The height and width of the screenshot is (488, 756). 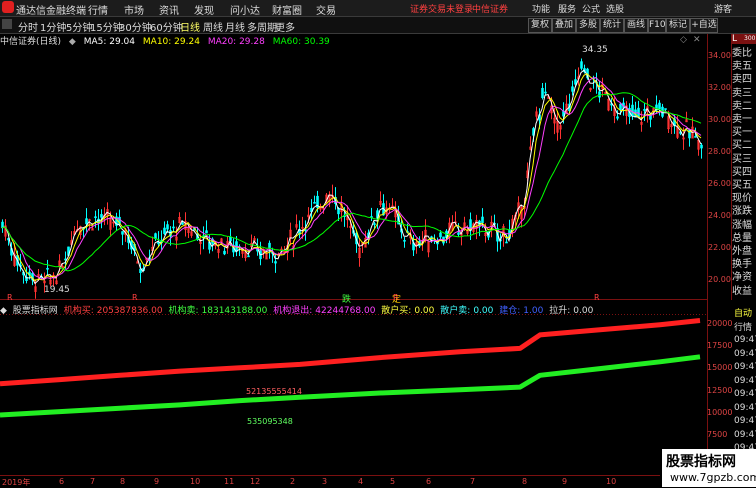 What do you see at coordinates (350, 386) in the screenshot?
I see `inst-sell-line` at bounding box center [350, 386].